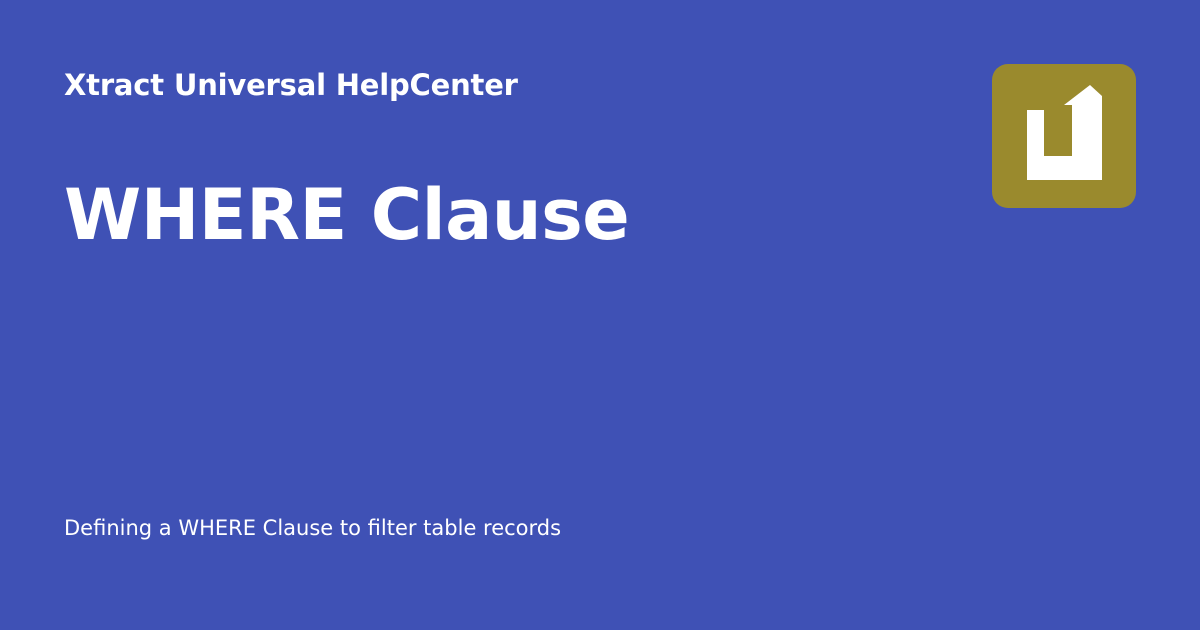 This screenshot has height=630, width=1200. I want to click on logo-background, so click(1064, 136).